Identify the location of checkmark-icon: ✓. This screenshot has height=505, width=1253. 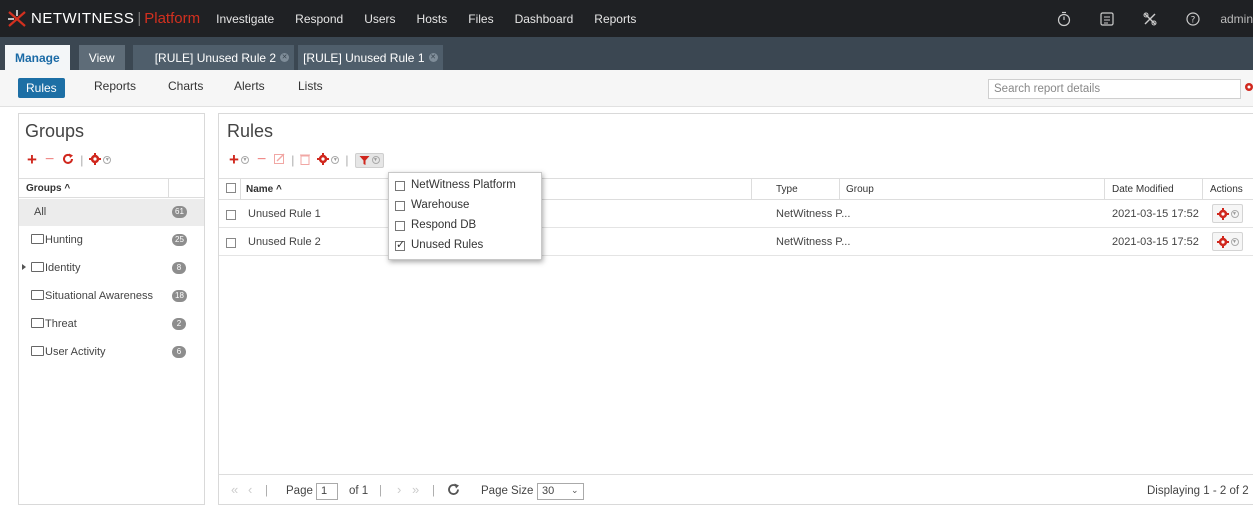
(401, 245).